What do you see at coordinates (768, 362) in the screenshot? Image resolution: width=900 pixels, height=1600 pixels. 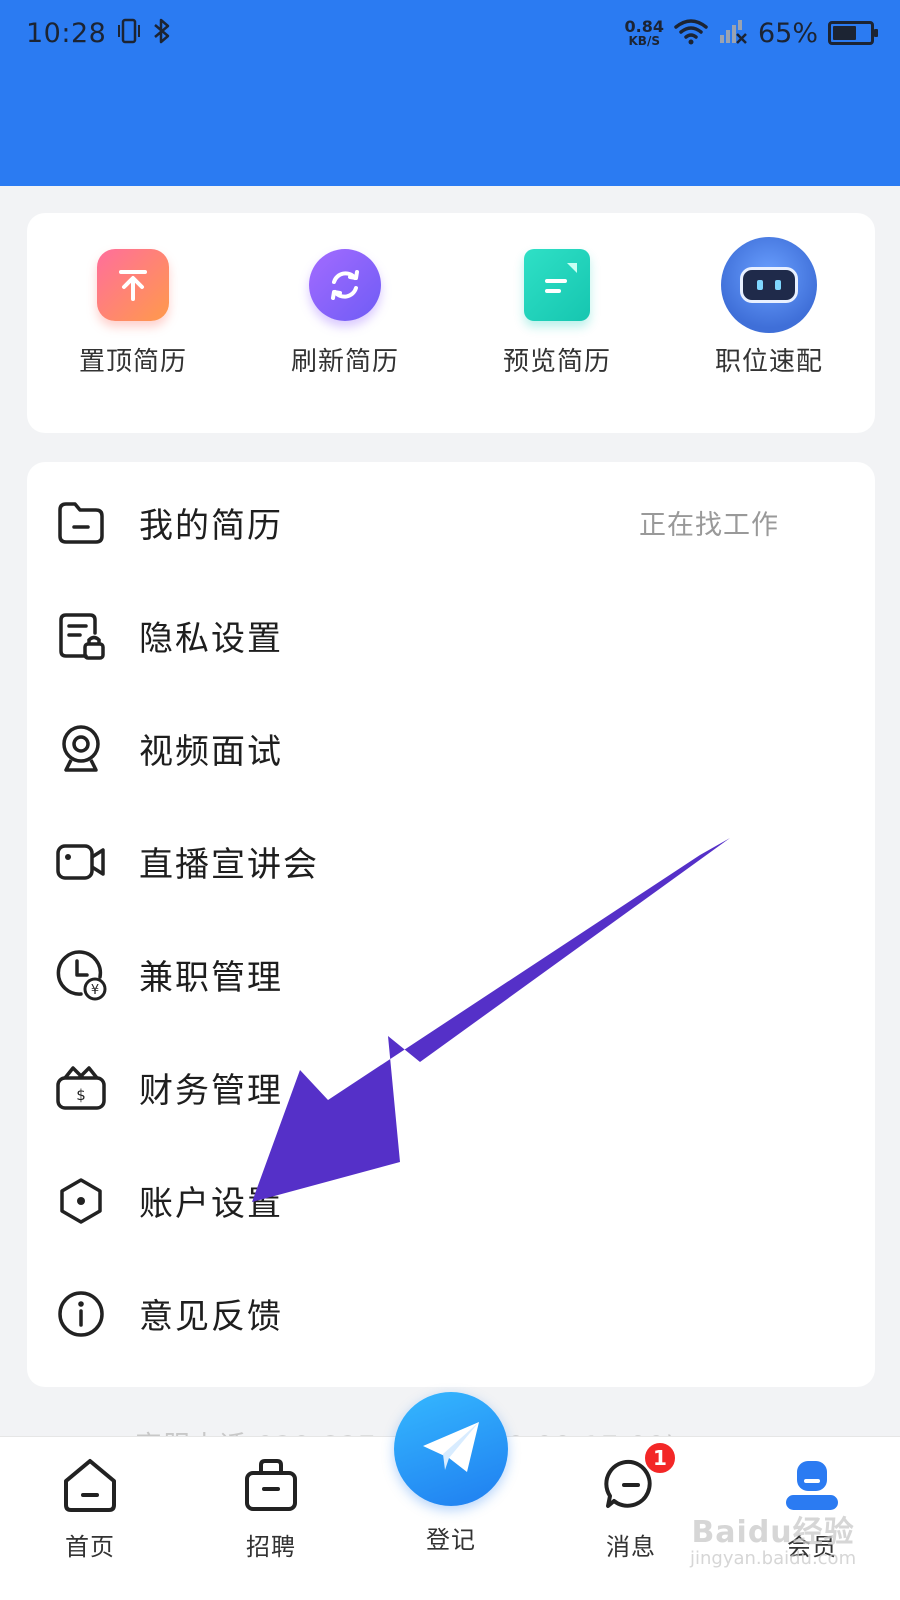 I see `quick-action-label: 职位速配` at bounding box center [768, 362].